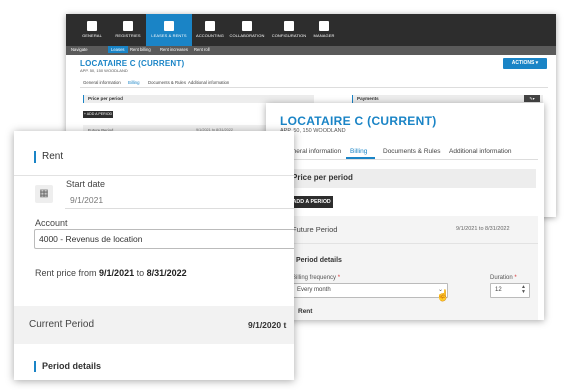 This screenshot has height=390, width=570. What do you see at coordinates (179, 200) in the screenshot?
I see `start-date-input: 9/1/2021` at bounding box center [179, 200].